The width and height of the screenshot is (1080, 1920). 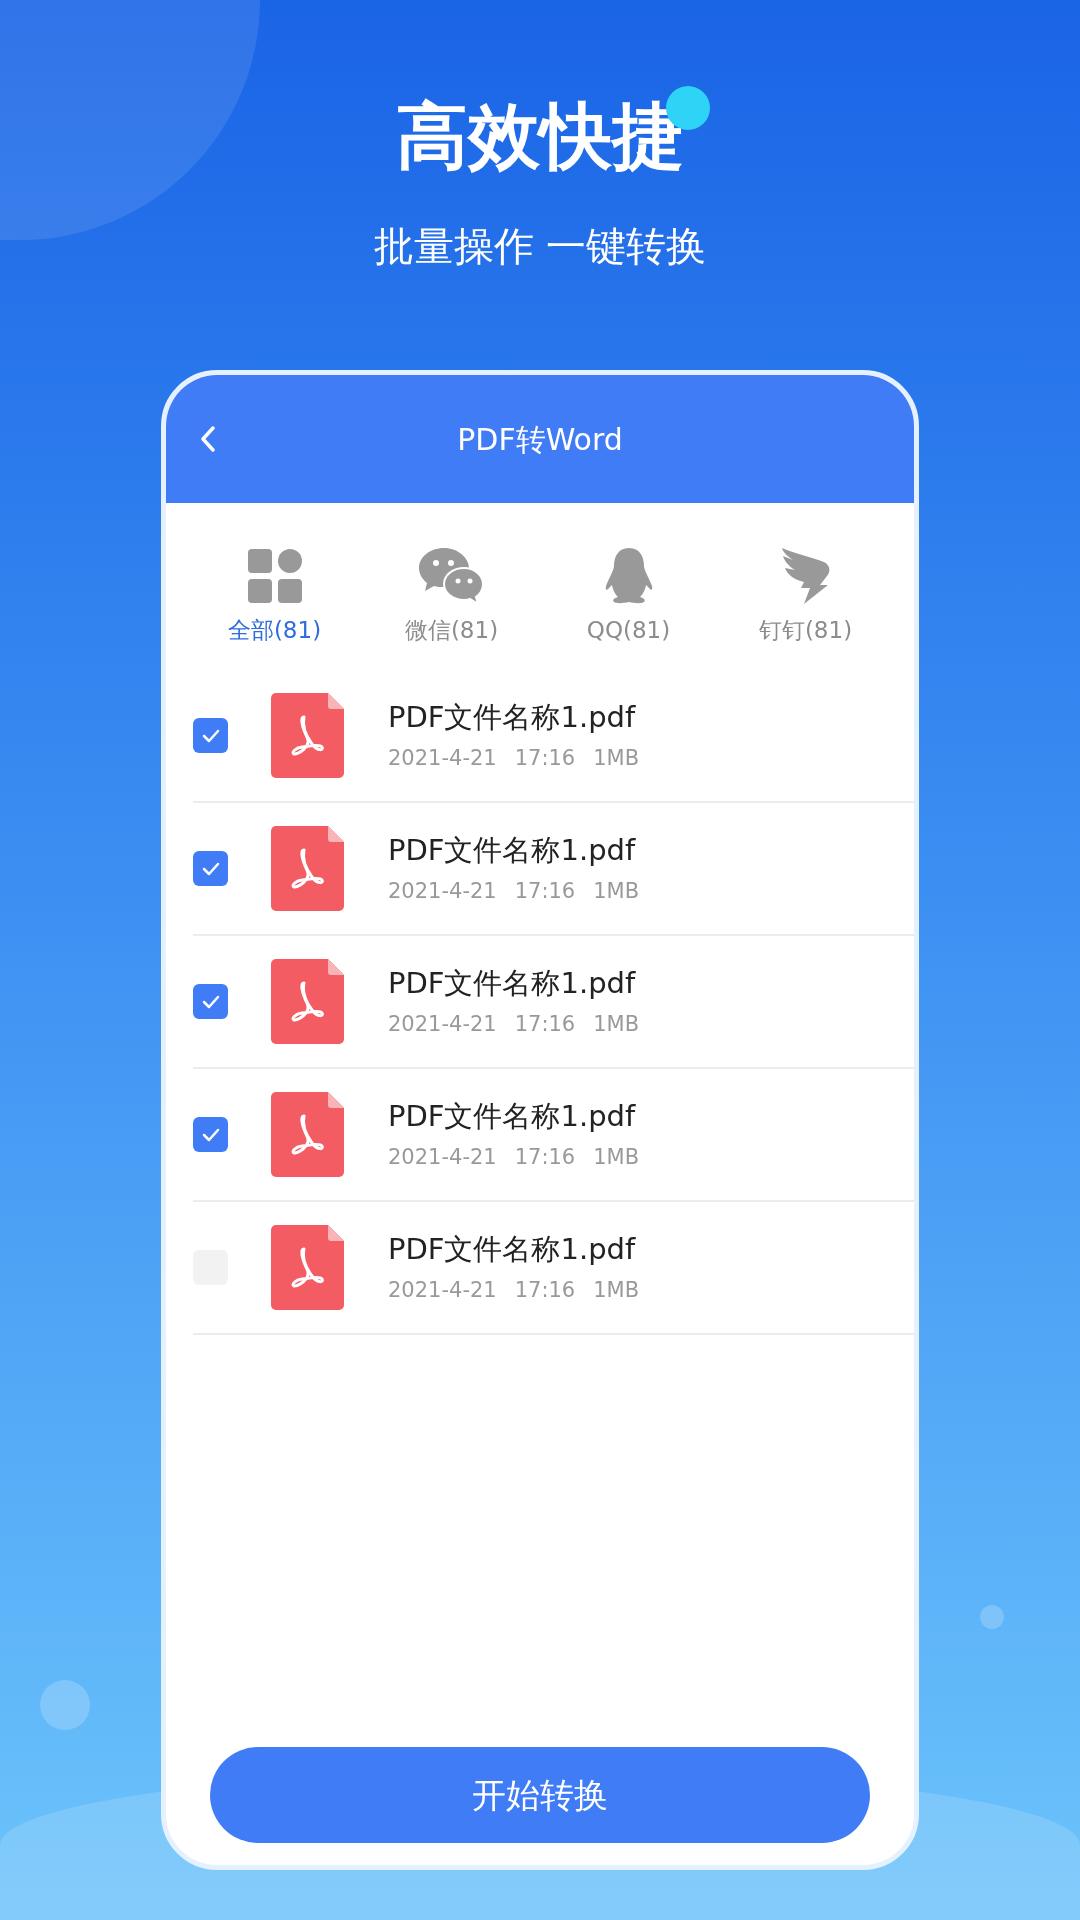 What do you see at coordinates (540, 439) in the screenshot?
I see `screen-title: PDF转Word` at bounding box center [540, 439].